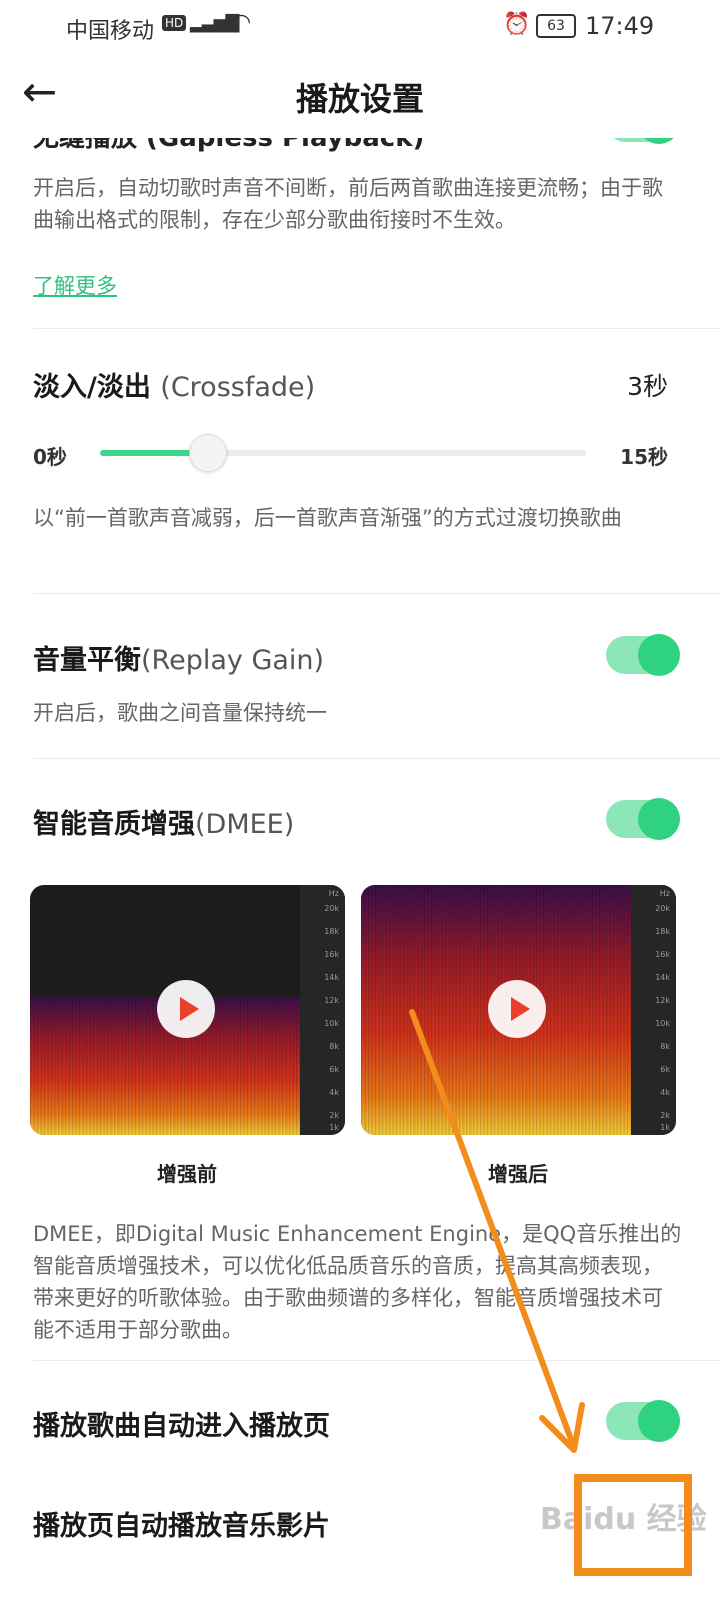  I want to click on before-caption: 增强前, so click(187, 1174).